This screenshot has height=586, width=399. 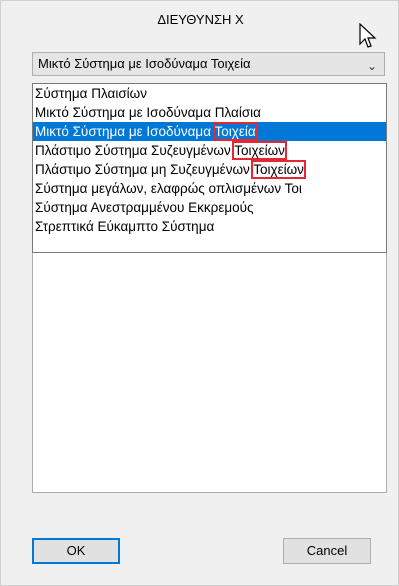 I want to click on dropdown-option: Πλάστιμο Σύστημα Συζευγμένων Τοιχείων, so click(x=209, y=150).